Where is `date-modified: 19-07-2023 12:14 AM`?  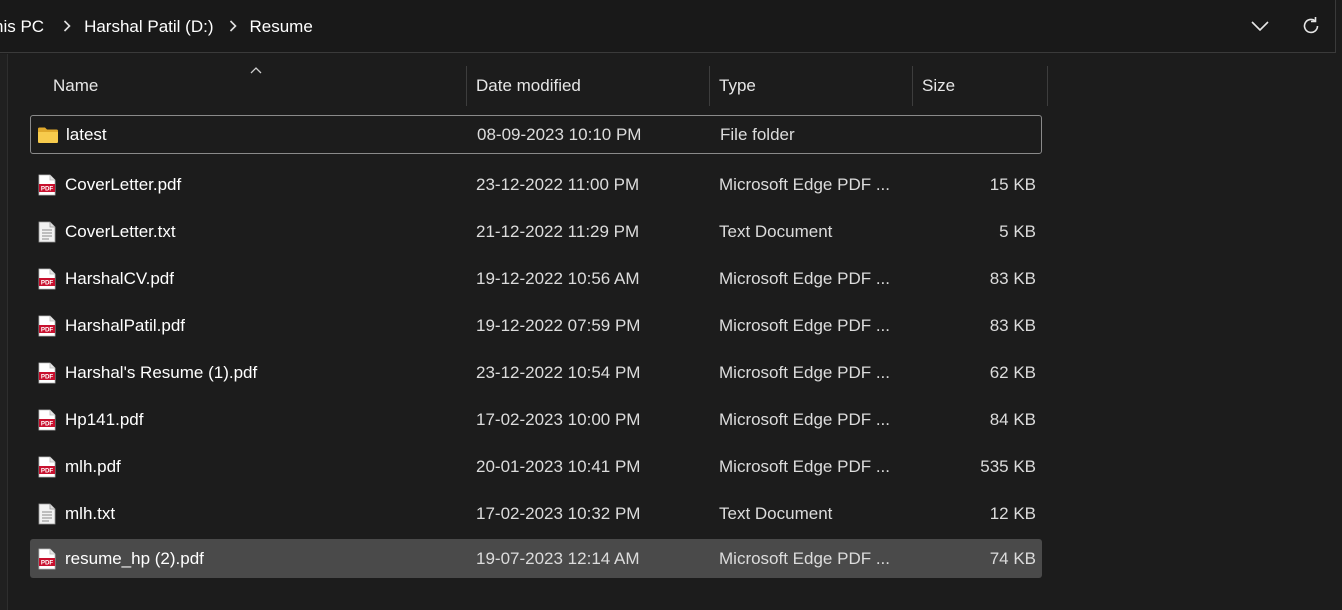 date-modified: 19-07-2023 12:14 AM is located at coordinates (558, 558).